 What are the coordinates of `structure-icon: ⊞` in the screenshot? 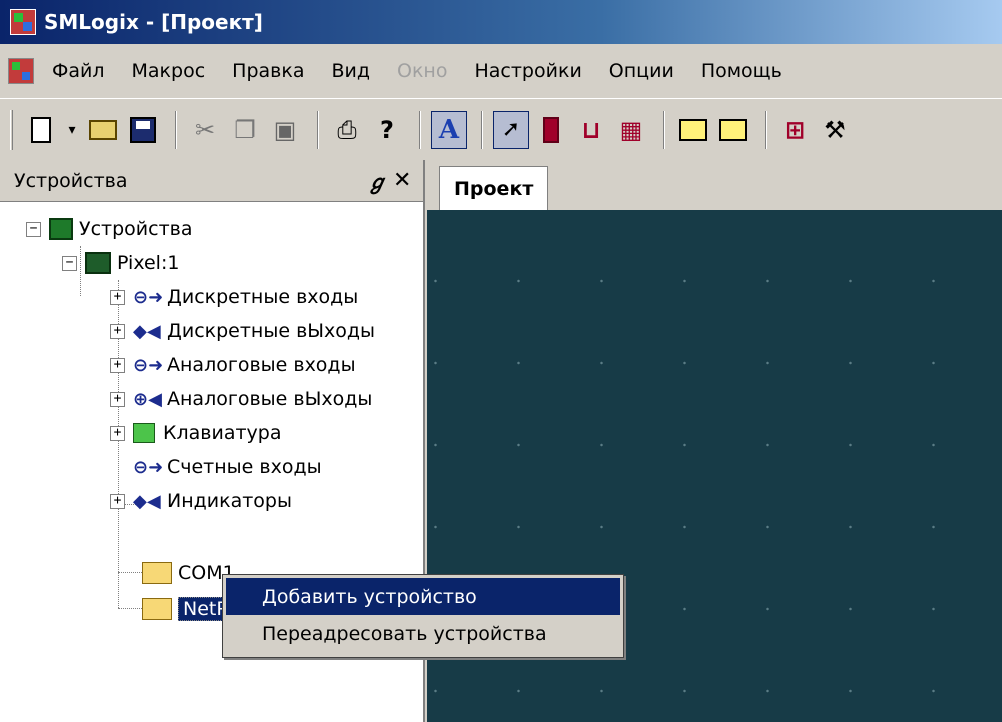 It's located at (795, 129).